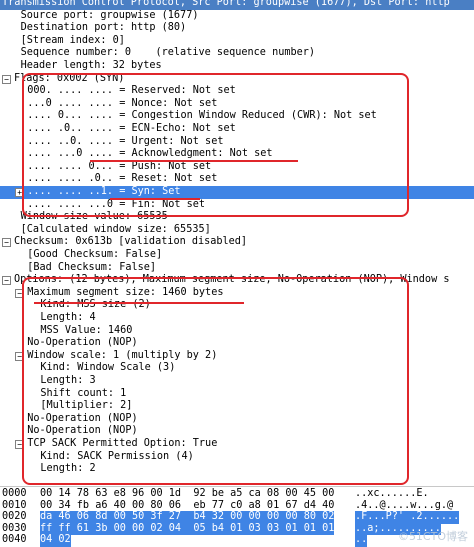 The height and width of the screenshot is (547, 474). Describe the element at coordinates (55, 540) in the screenshot. I see `hex-bytes: 04 02` at that location.